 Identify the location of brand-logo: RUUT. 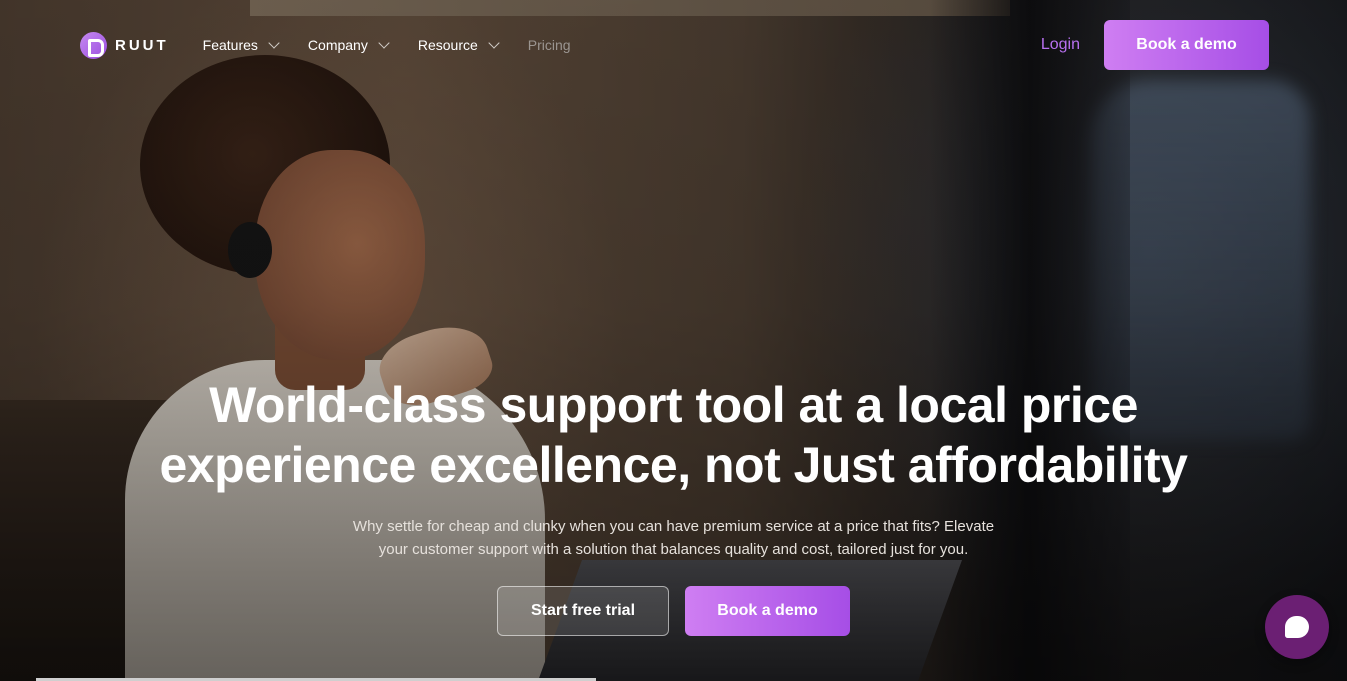
(124, 45).